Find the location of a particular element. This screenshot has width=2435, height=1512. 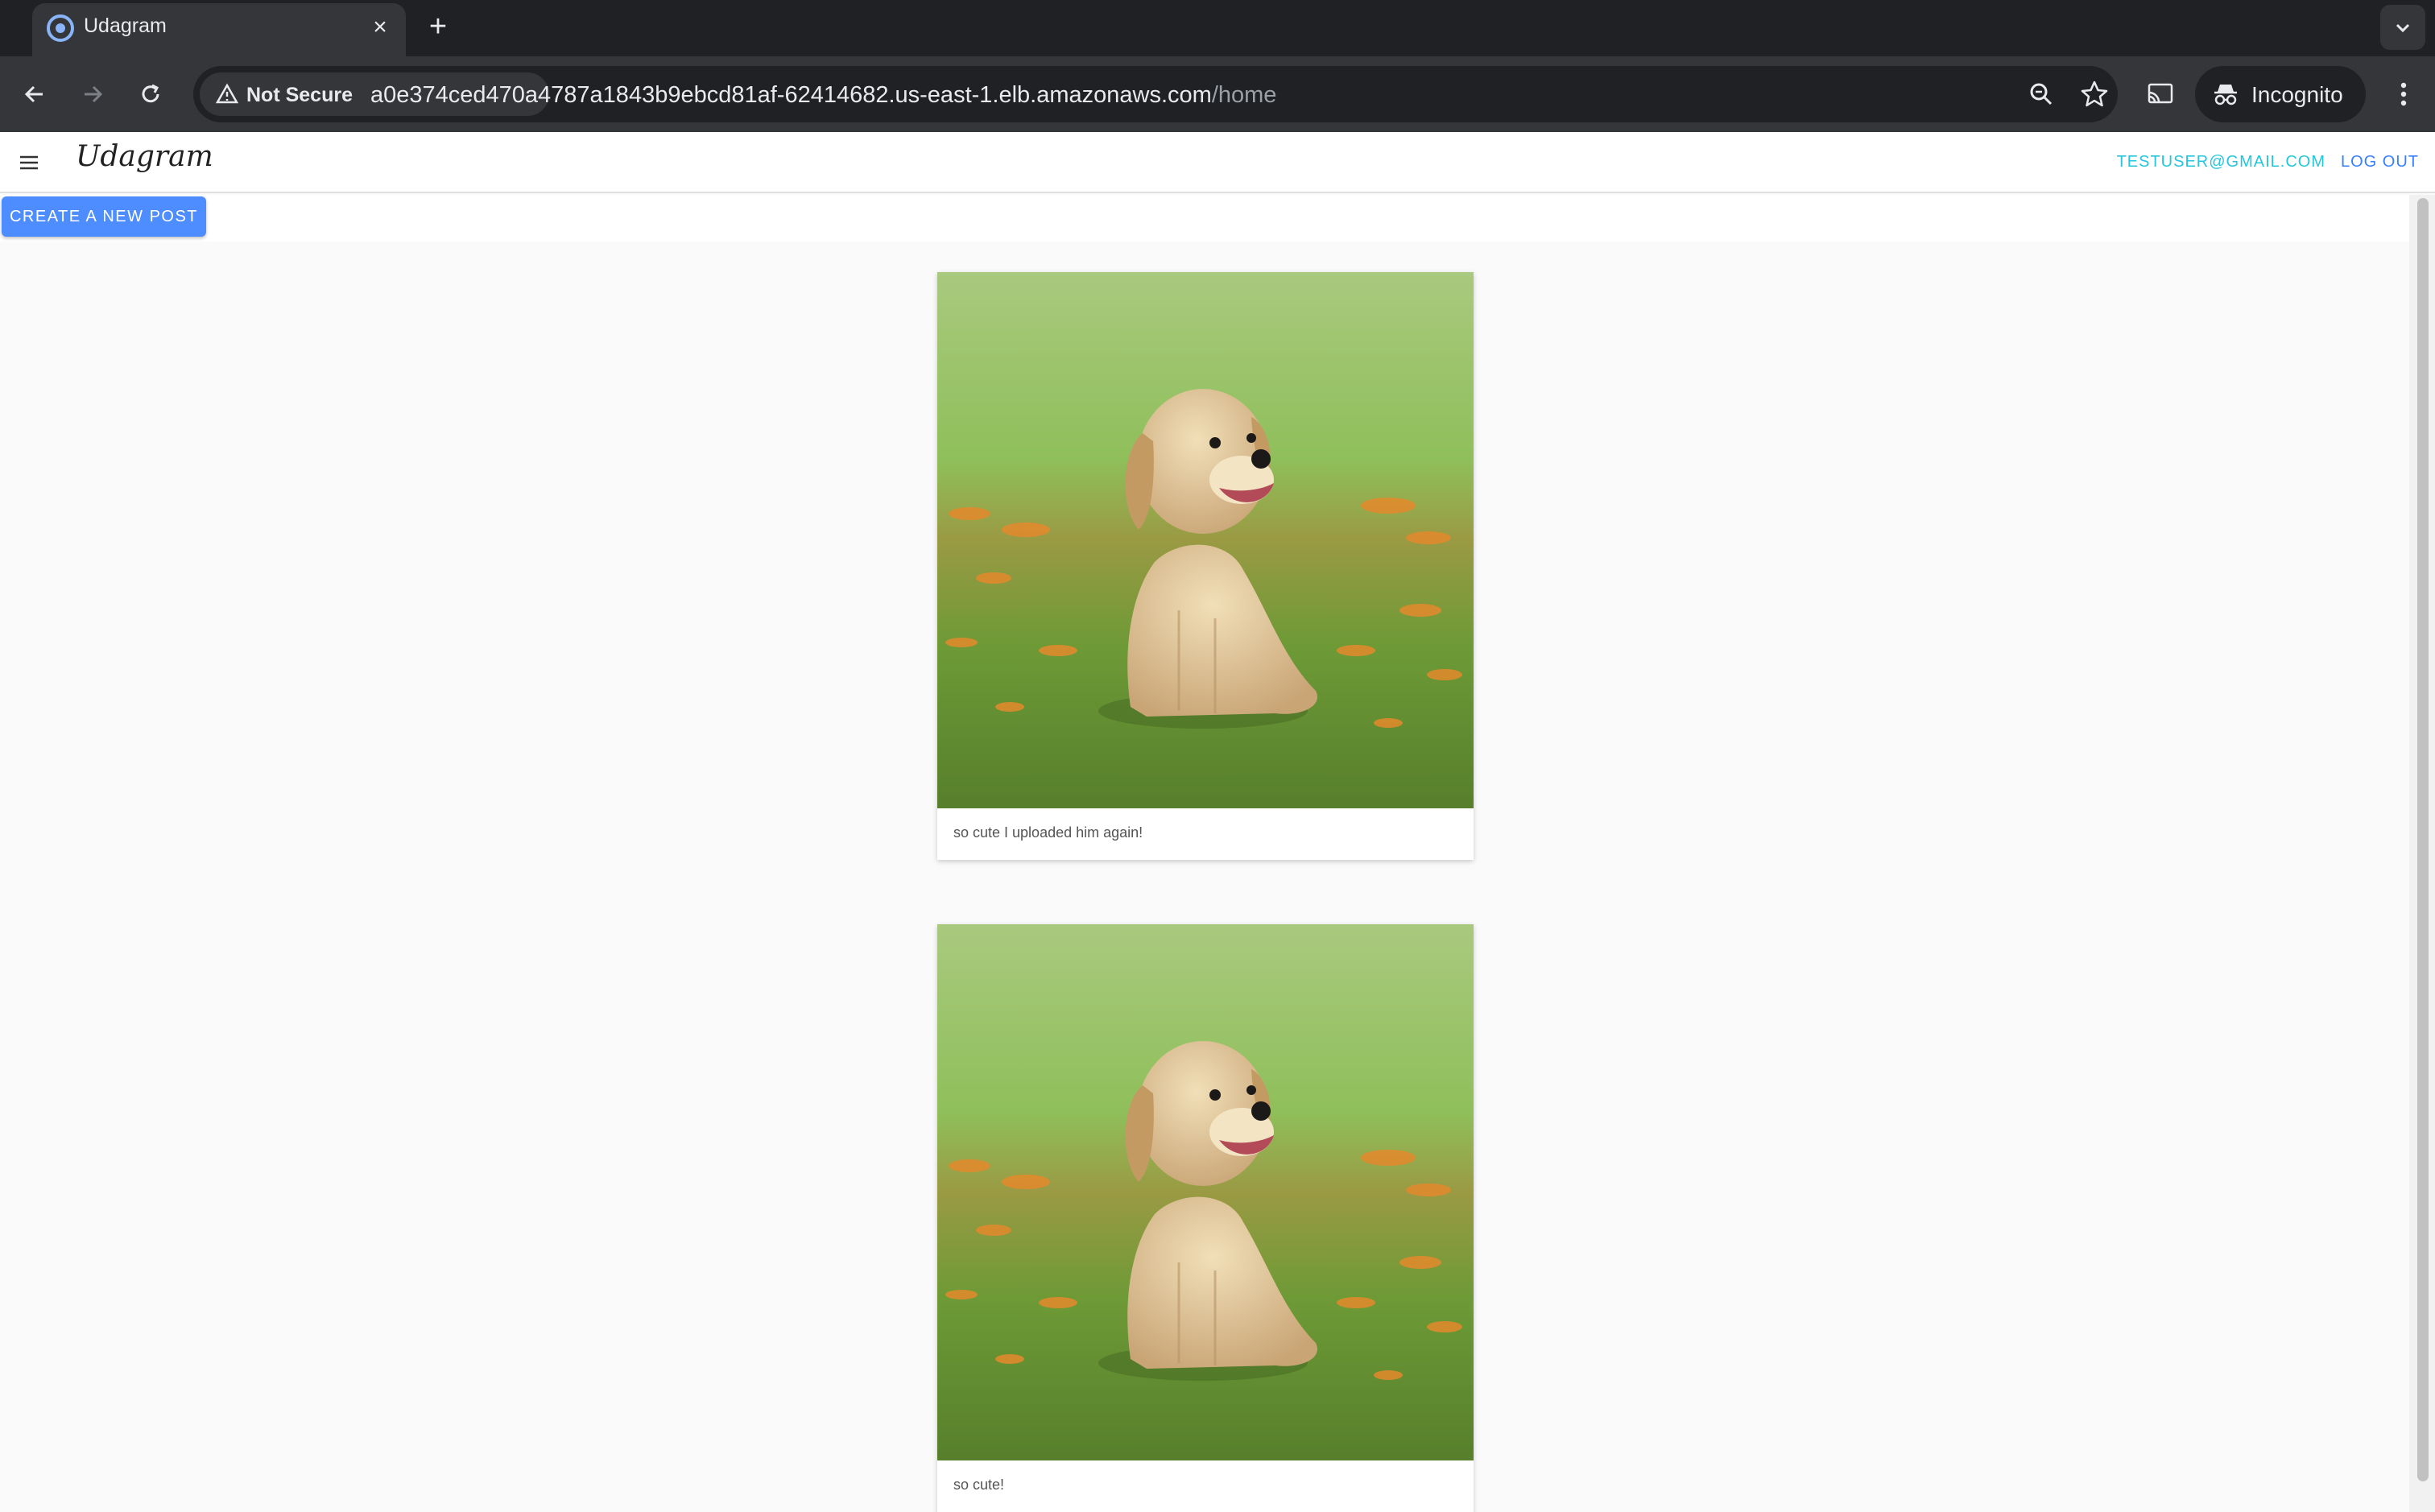

post-card: so cute I uploaded him again! is located at coordinates (1205, 566).